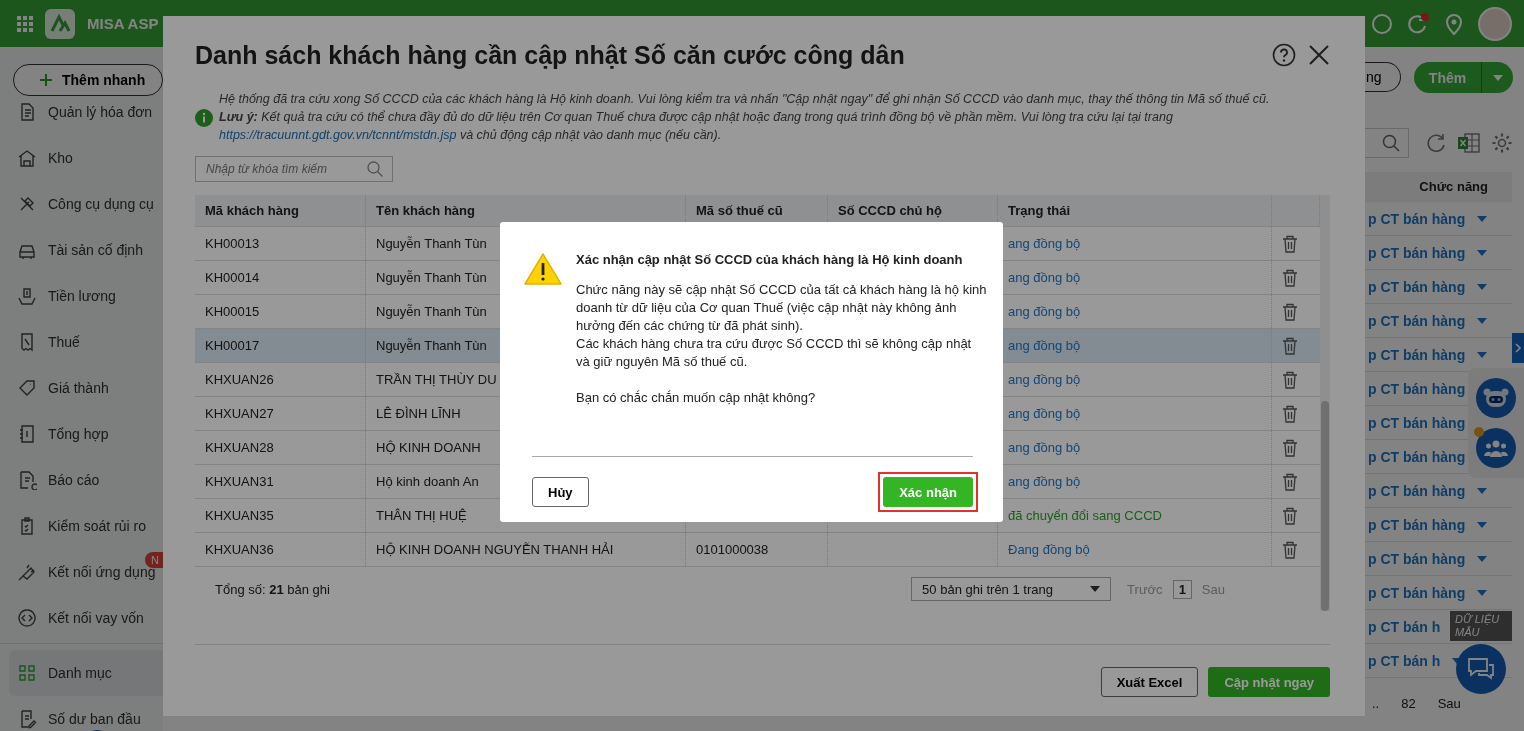 The image size is (1524, 731). What do you see at coordinates (27, 618) in the screenshot?
I see `circle-arrows-icon` at bounding box center [27, 618].